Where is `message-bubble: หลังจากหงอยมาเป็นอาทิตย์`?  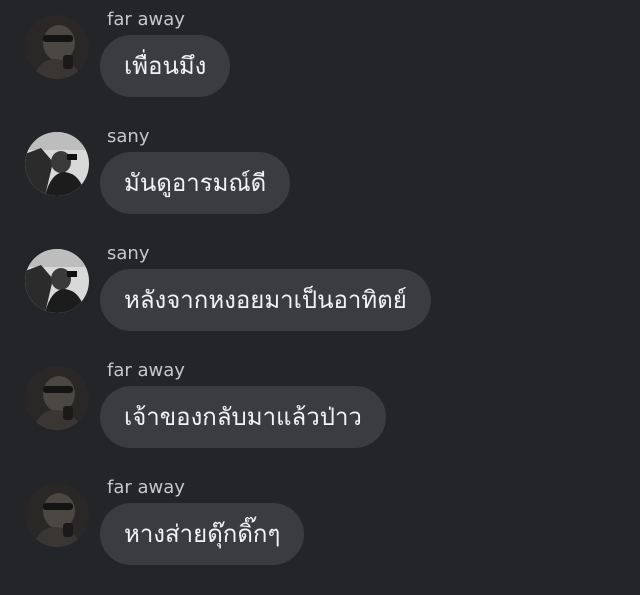
message-bubble: หลังจากหงอยมาเป็นอาทิตย์ is located at coordinates (265, 300).